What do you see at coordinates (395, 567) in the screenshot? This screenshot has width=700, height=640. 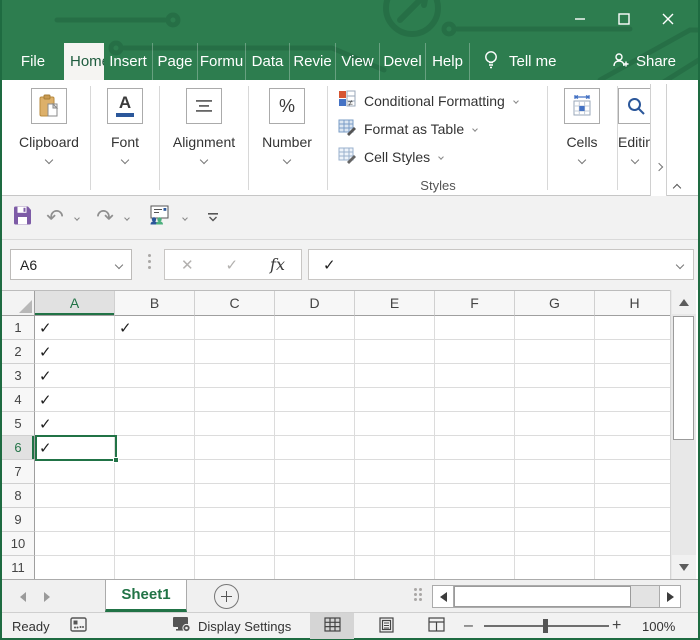 I see `cell-E11` at bounding box center [395, 567].